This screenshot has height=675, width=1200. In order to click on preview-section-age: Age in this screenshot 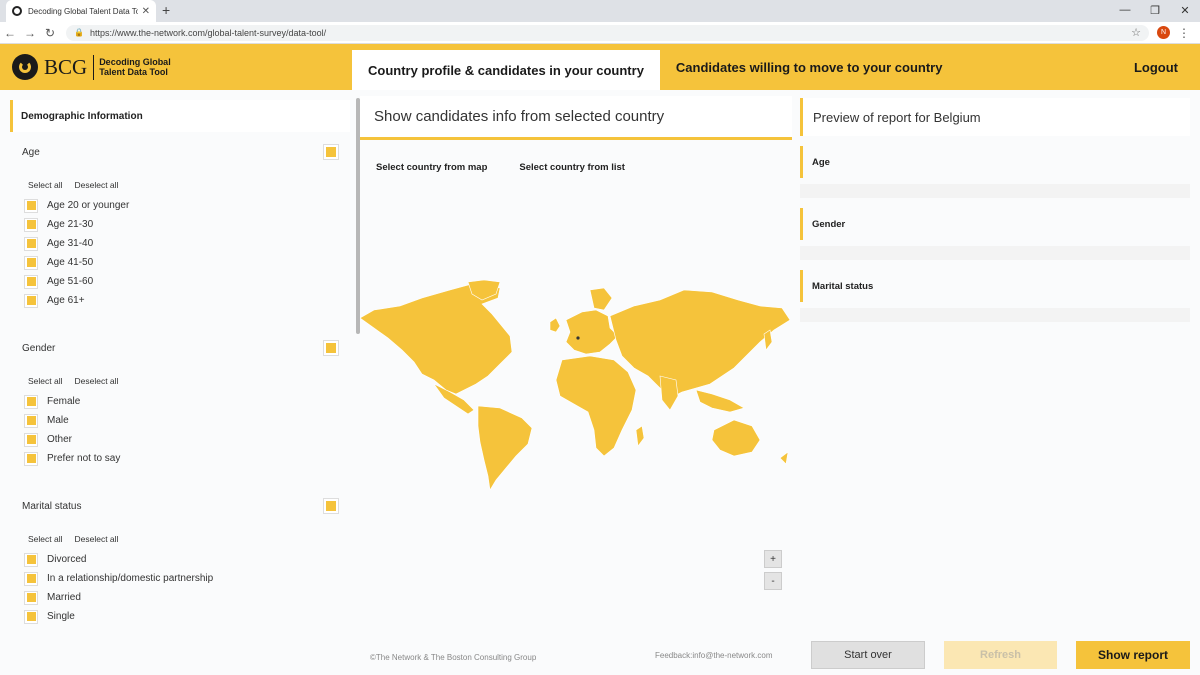, I will do `click(995, 172)`.